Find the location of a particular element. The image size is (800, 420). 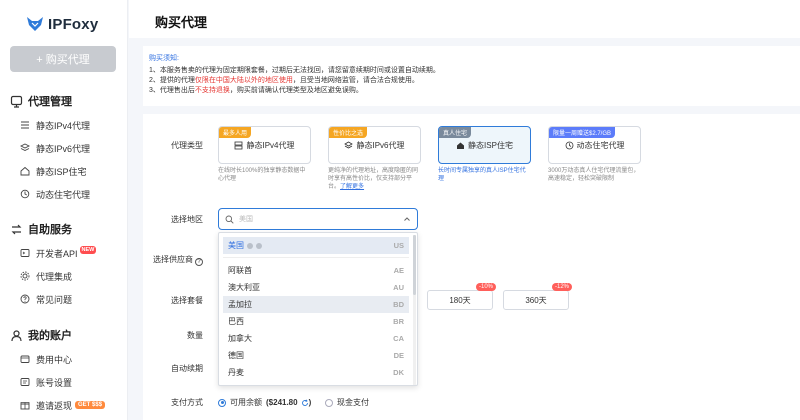

region-select: 美国 is located at coordinates (318, 219).